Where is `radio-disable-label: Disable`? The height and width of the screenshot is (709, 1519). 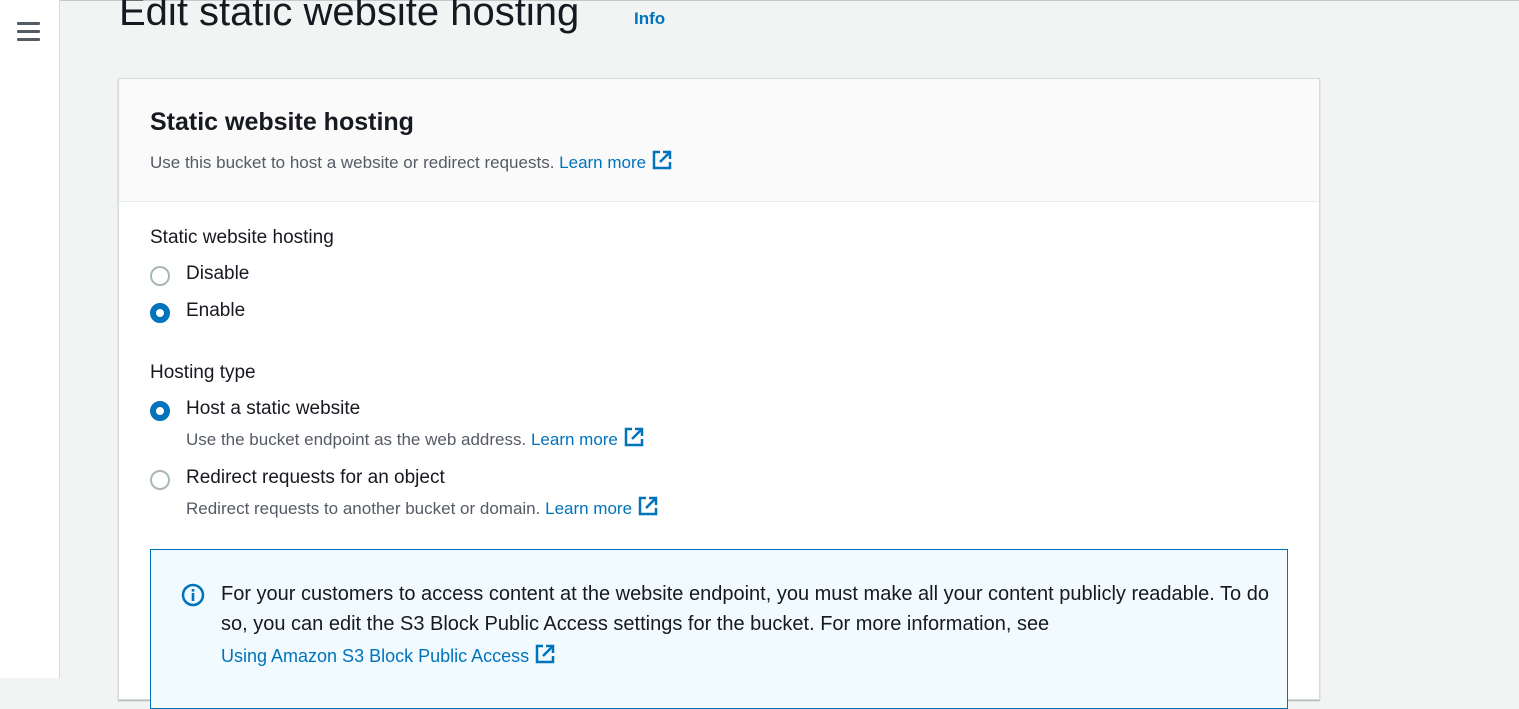 radio-disable-label: Disable is located at coordinates (218, 273).